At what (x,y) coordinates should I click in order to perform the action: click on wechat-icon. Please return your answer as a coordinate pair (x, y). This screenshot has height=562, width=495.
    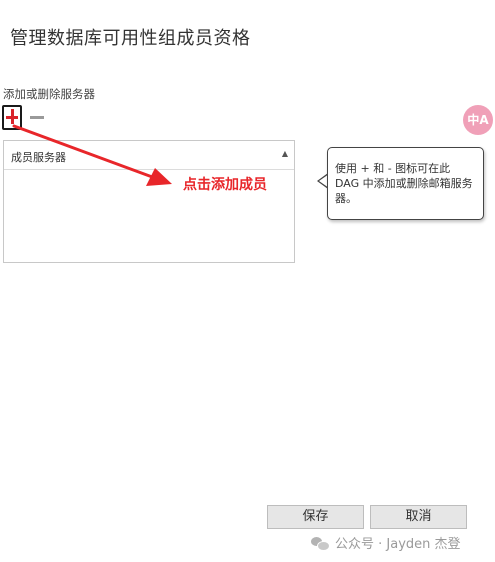
    Looking at the image, I should click on (320, 543).